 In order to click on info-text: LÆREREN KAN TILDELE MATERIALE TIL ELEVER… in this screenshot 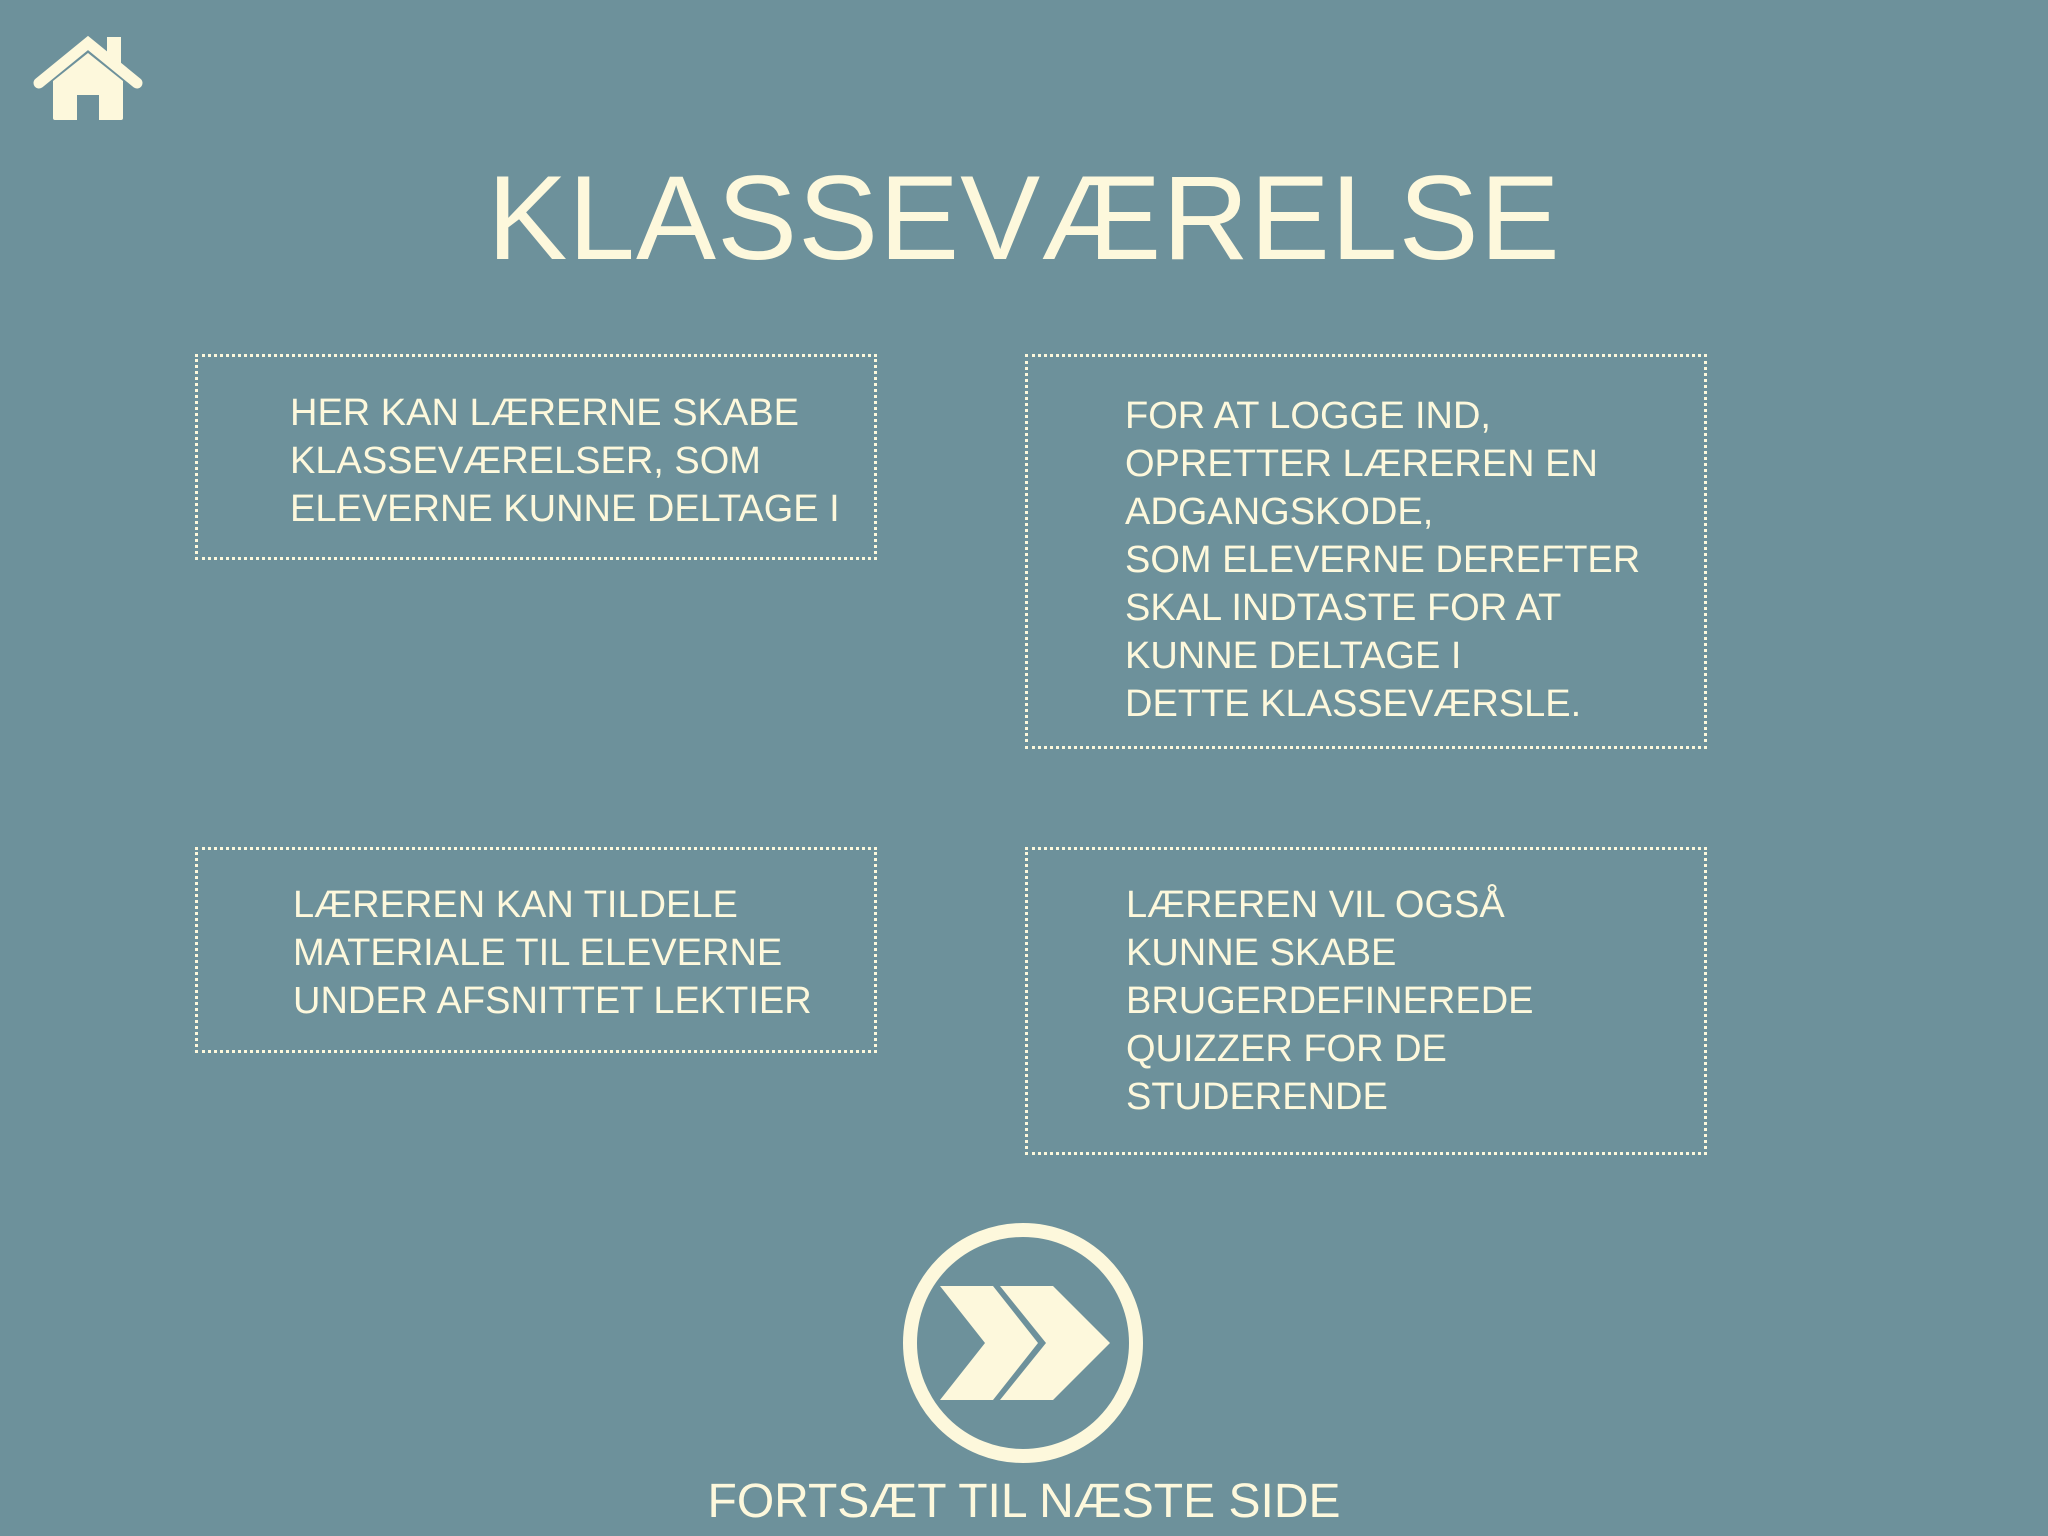, I will do `click(552, 953)`.